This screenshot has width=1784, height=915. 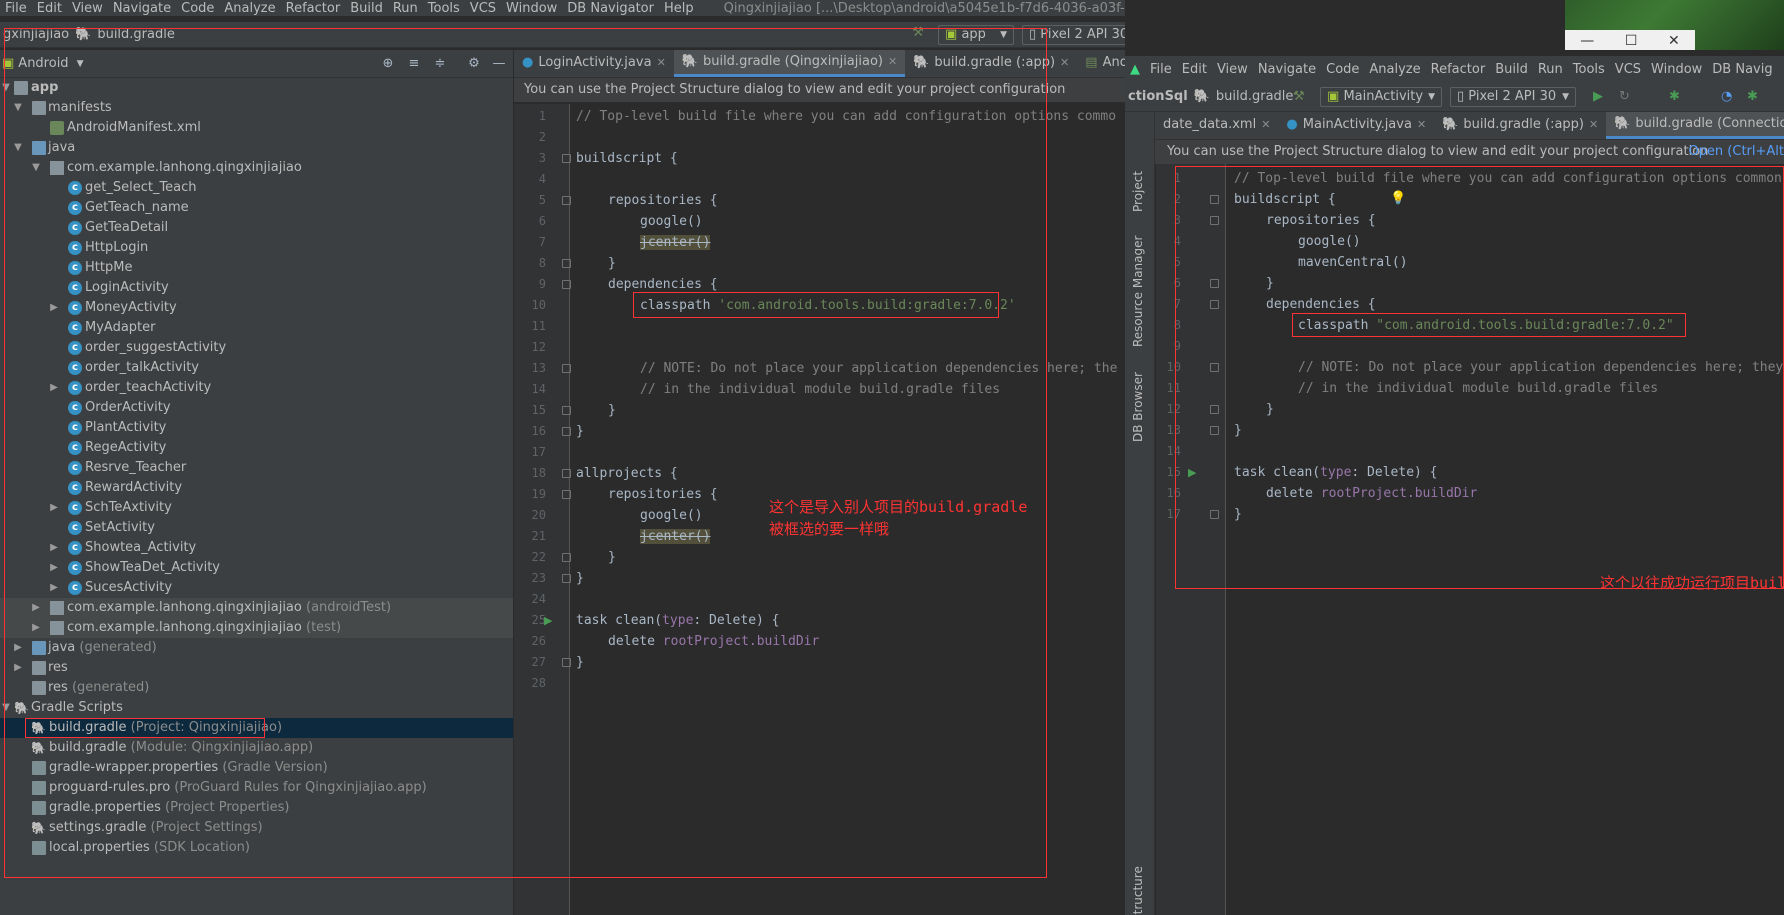 I want to click on tab-label: date_data.xml, so click(x=1210, y=124).